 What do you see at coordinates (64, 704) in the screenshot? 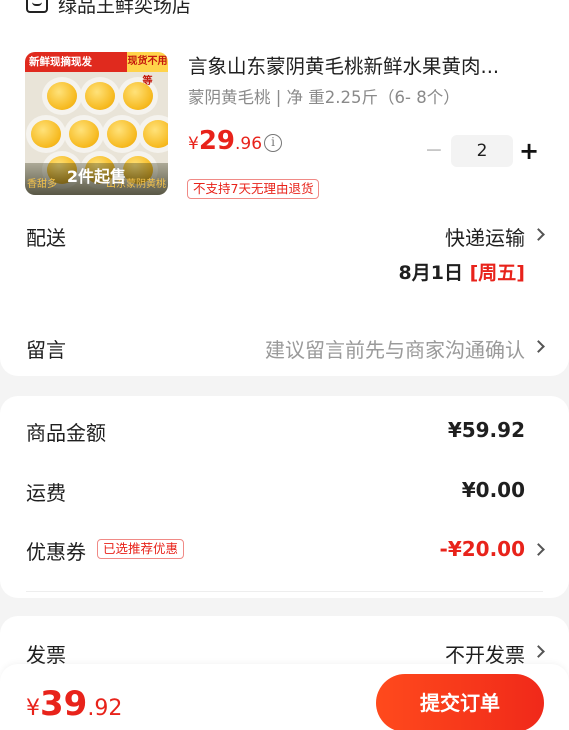
I see `total-integer: 39` at bounding box center [64, 704].